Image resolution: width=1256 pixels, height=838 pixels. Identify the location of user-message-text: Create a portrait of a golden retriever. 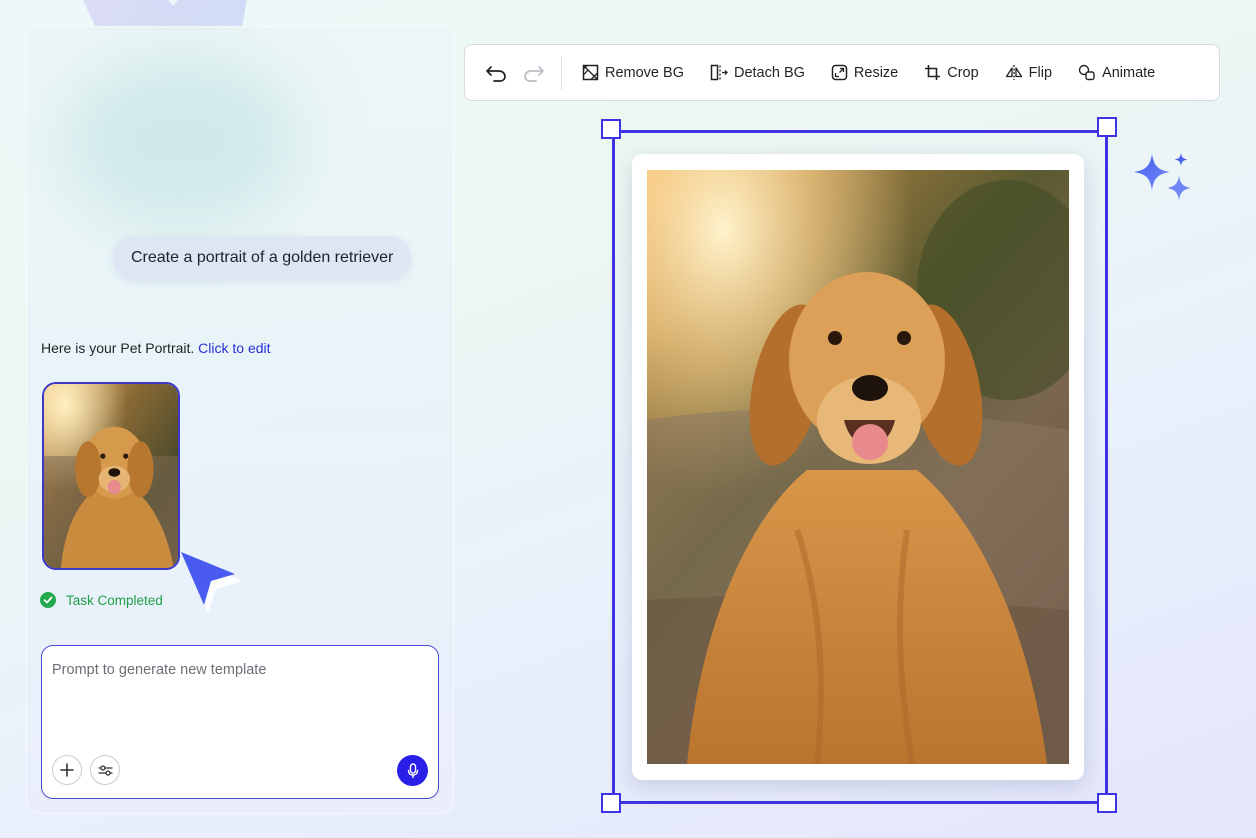
(262, 257).